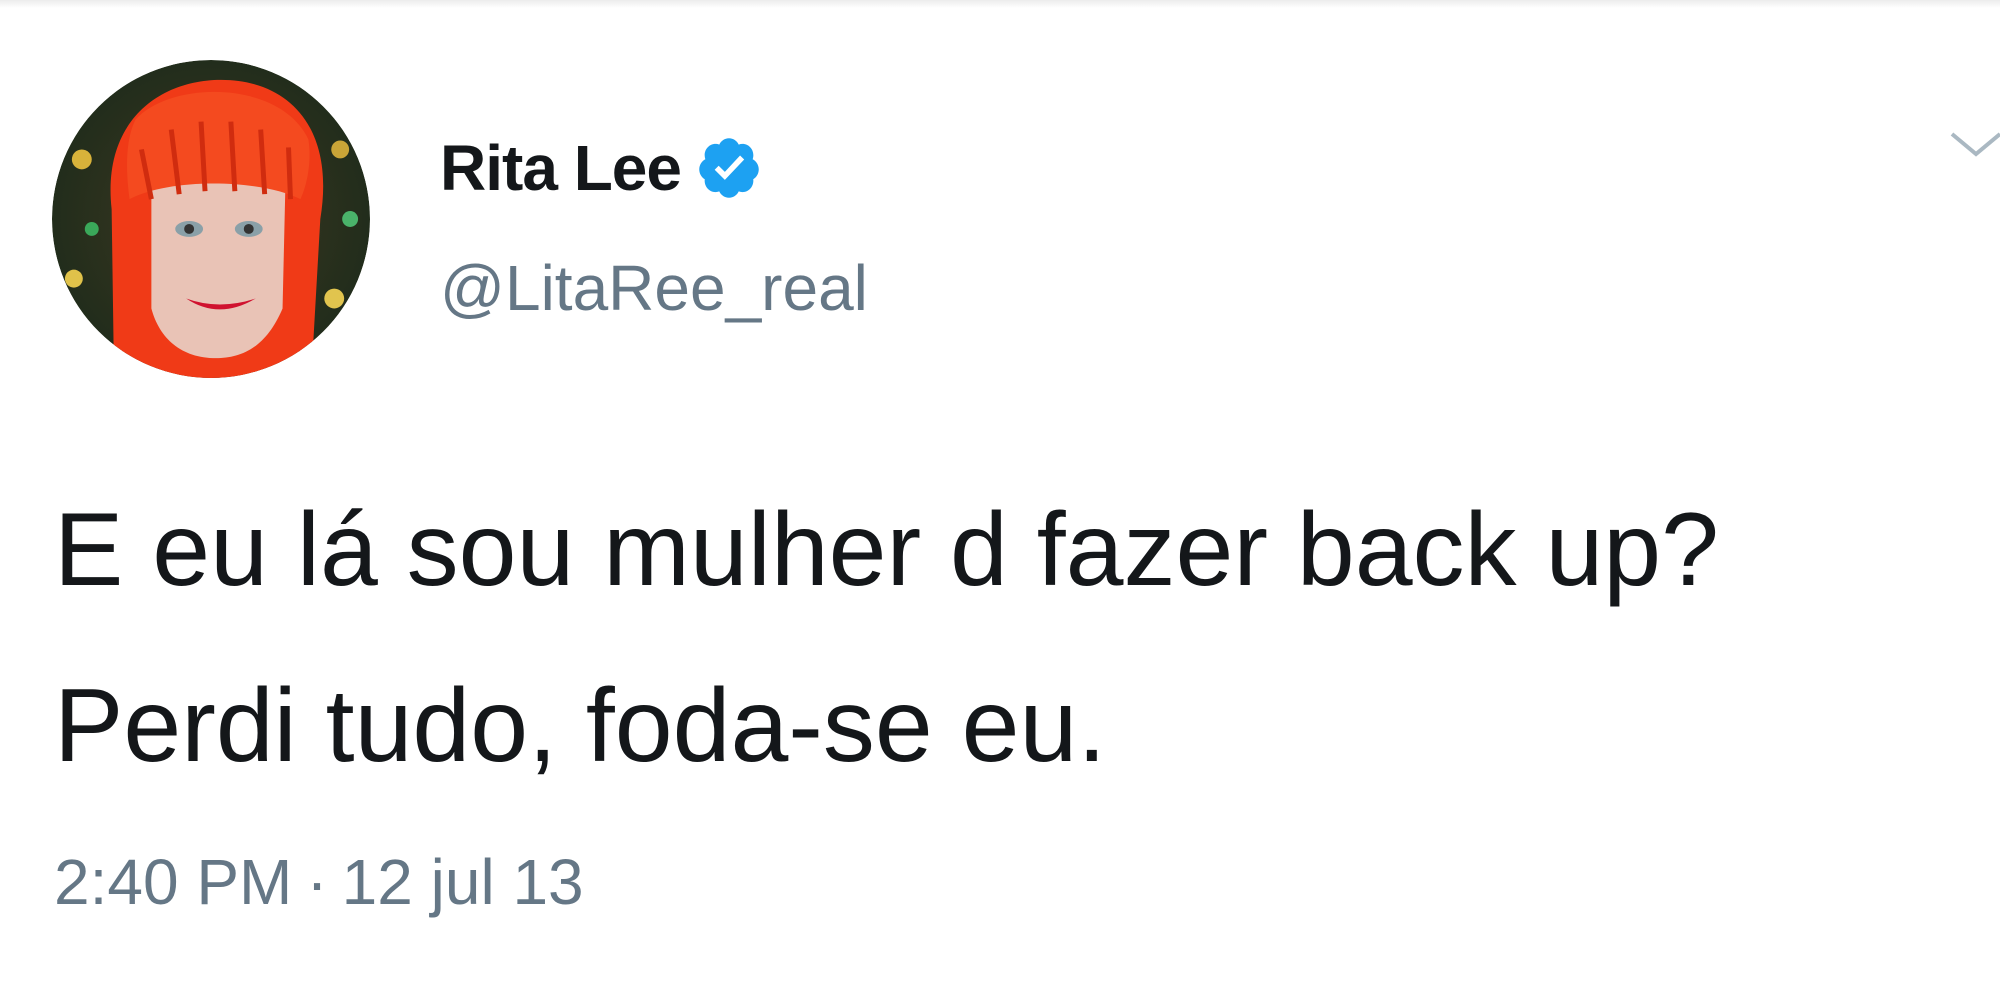 This screenshot has width=2000, height=1000. What do you see at coordinates (654, 288) in the screenshot?
I see `author-handle: @LitaRee_real` at bounding box center [654, 288].